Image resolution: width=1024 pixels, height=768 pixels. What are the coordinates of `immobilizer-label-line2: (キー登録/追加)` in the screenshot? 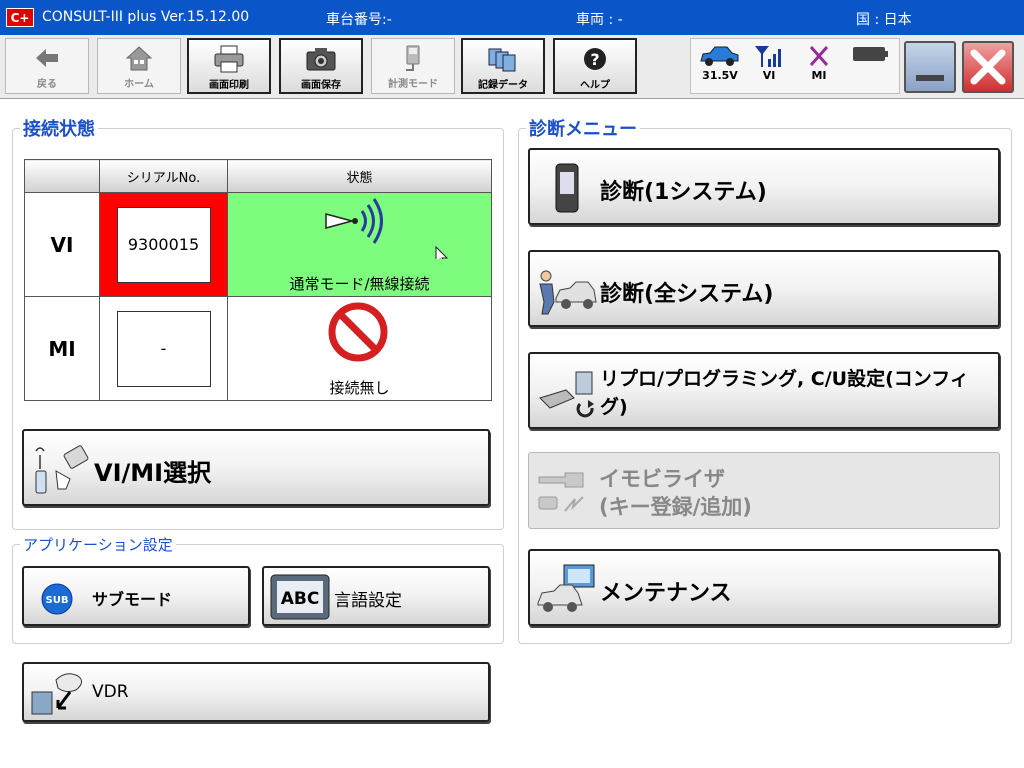 It's located at (675, 507).